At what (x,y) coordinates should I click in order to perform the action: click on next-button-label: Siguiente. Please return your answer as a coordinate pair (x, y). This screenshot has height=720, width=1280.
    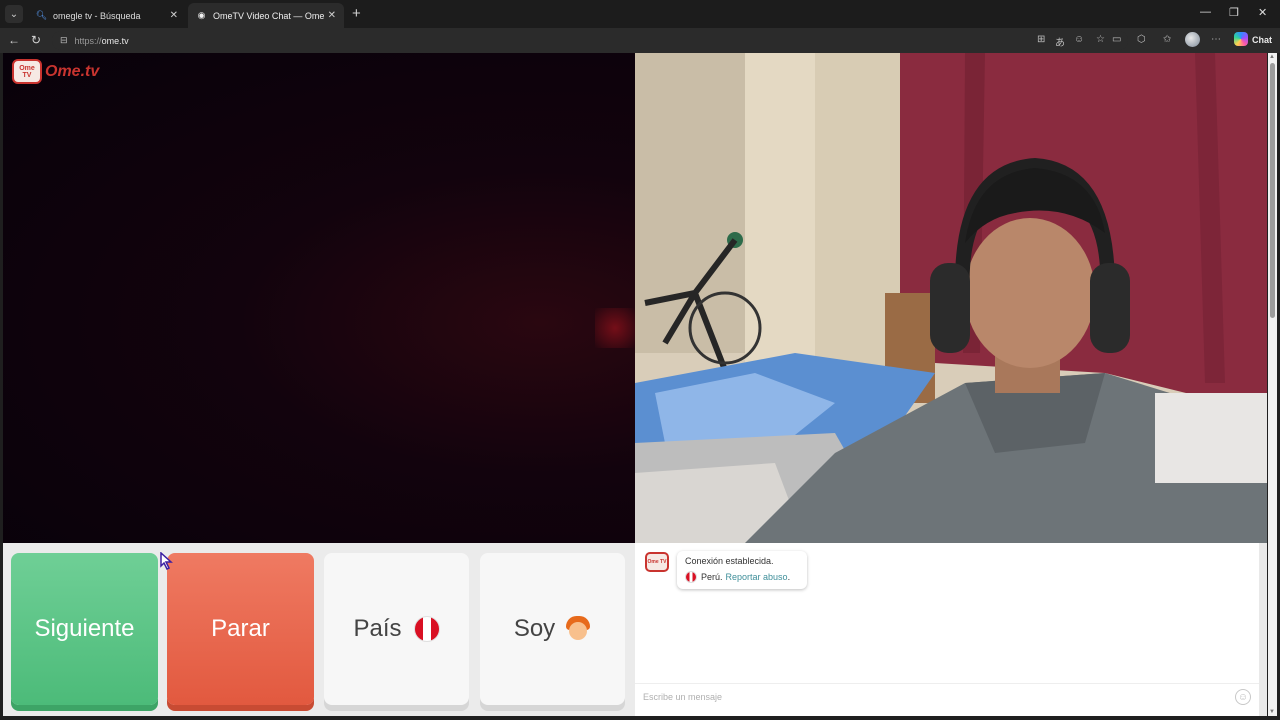
    Looking at the image, I should click on (84, 628).